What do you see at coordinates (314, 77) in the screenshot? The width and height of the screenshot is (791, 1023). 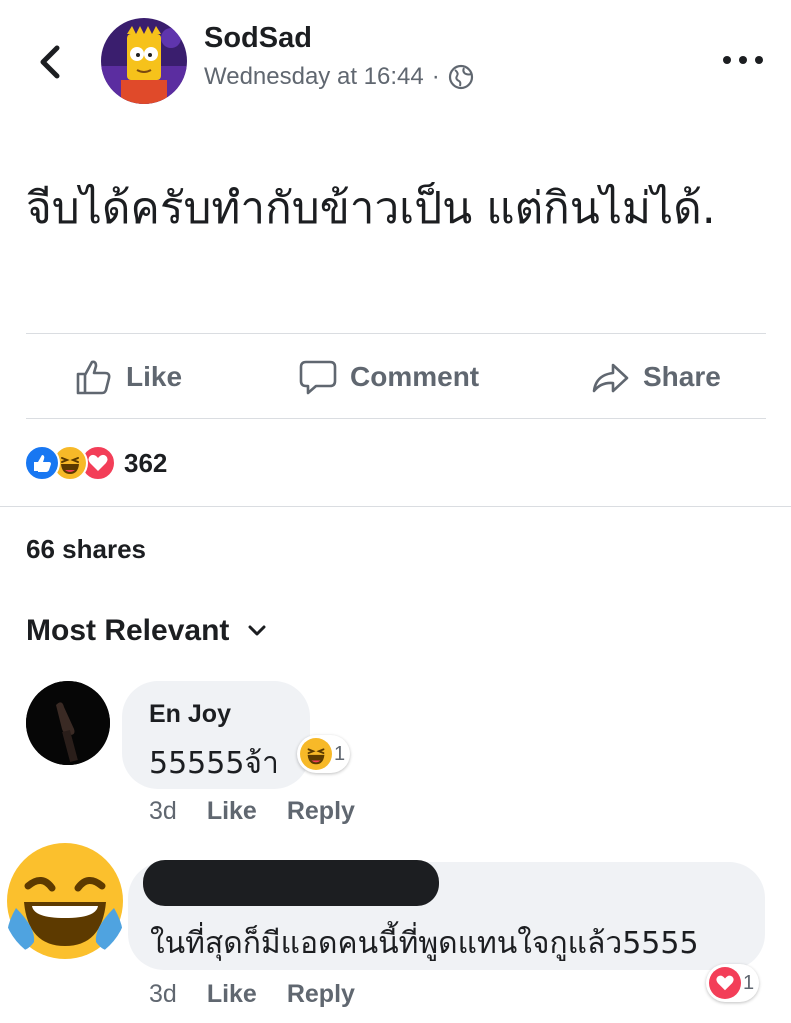 I see `post-timestamp: Wednesday at 16:44` at bounding box center [314, 77].